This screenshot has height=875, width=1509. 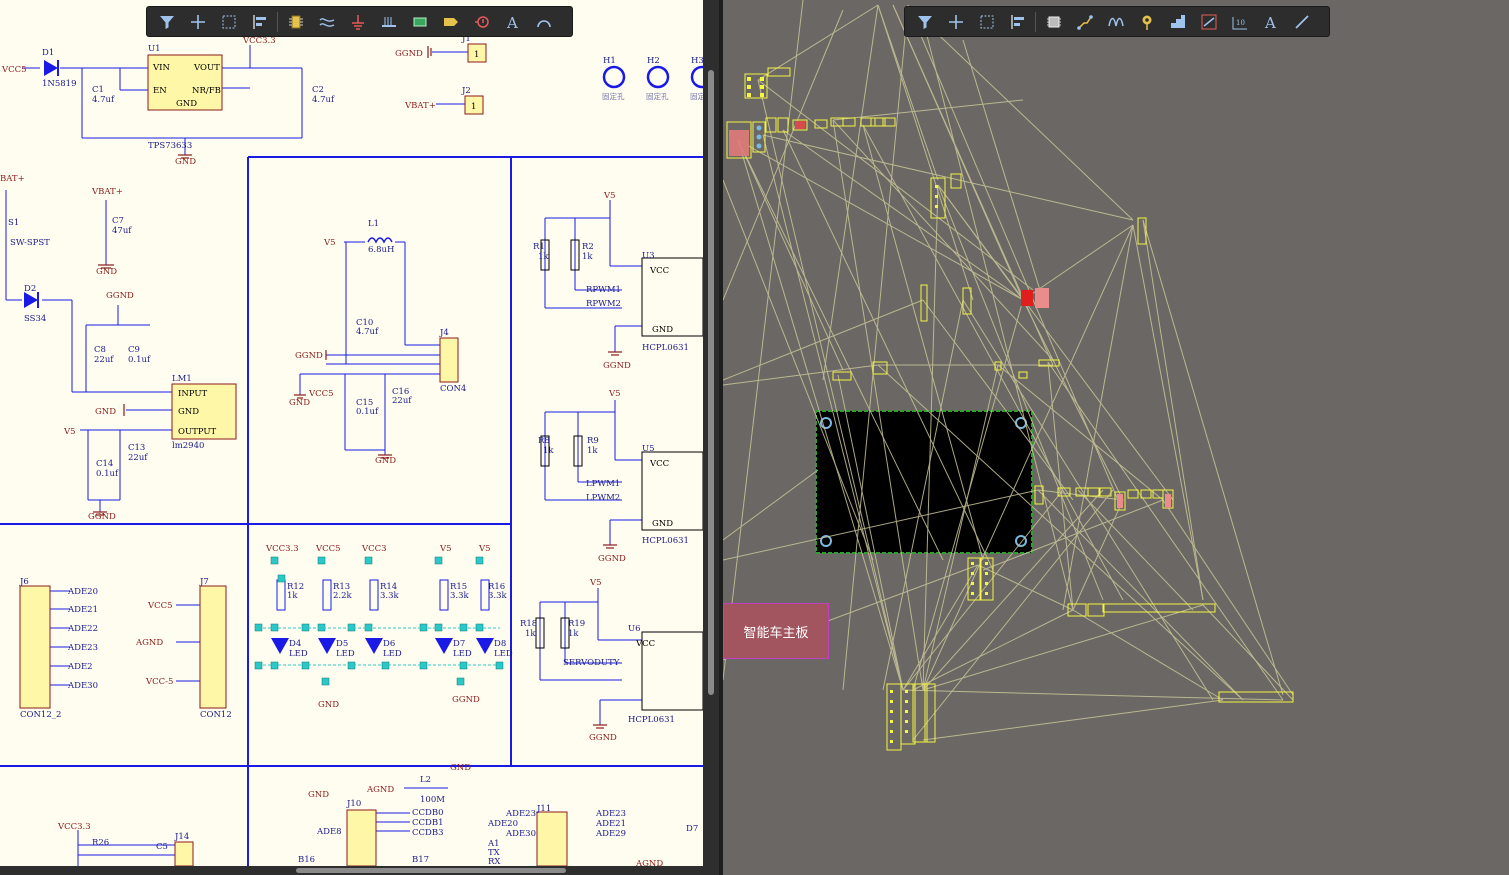 I want to click on board-title-label: 智能车主板, so click(x=776, y=633).